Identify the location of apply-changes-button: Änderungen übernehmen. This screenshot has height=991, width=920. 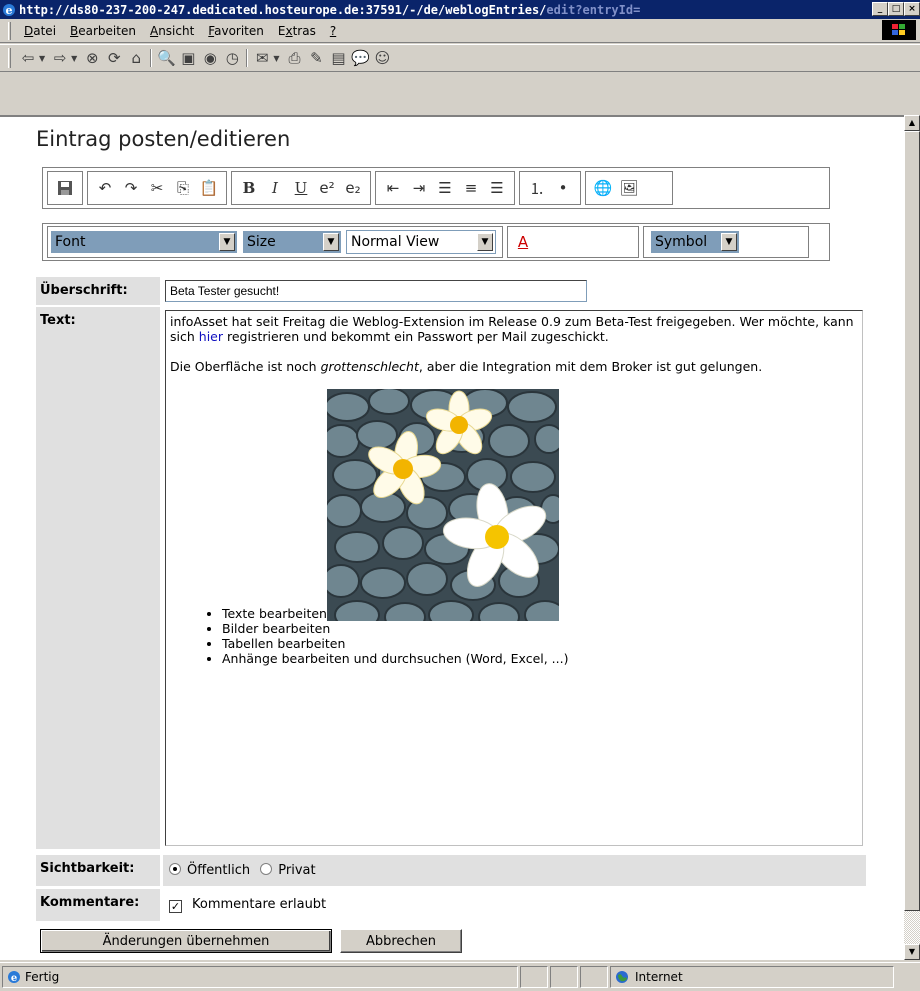
(186, 941).